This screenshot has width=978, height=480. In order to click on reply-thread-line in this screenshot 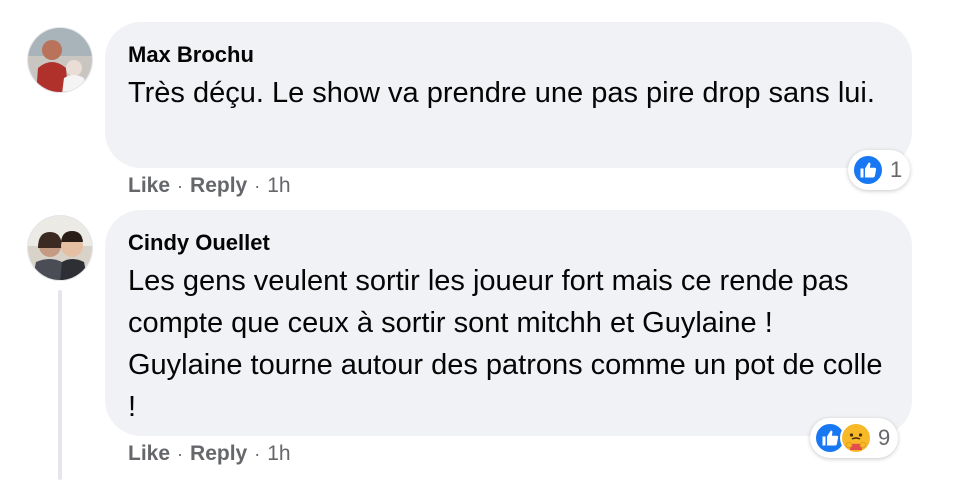, I will do `click(60, 385)`.